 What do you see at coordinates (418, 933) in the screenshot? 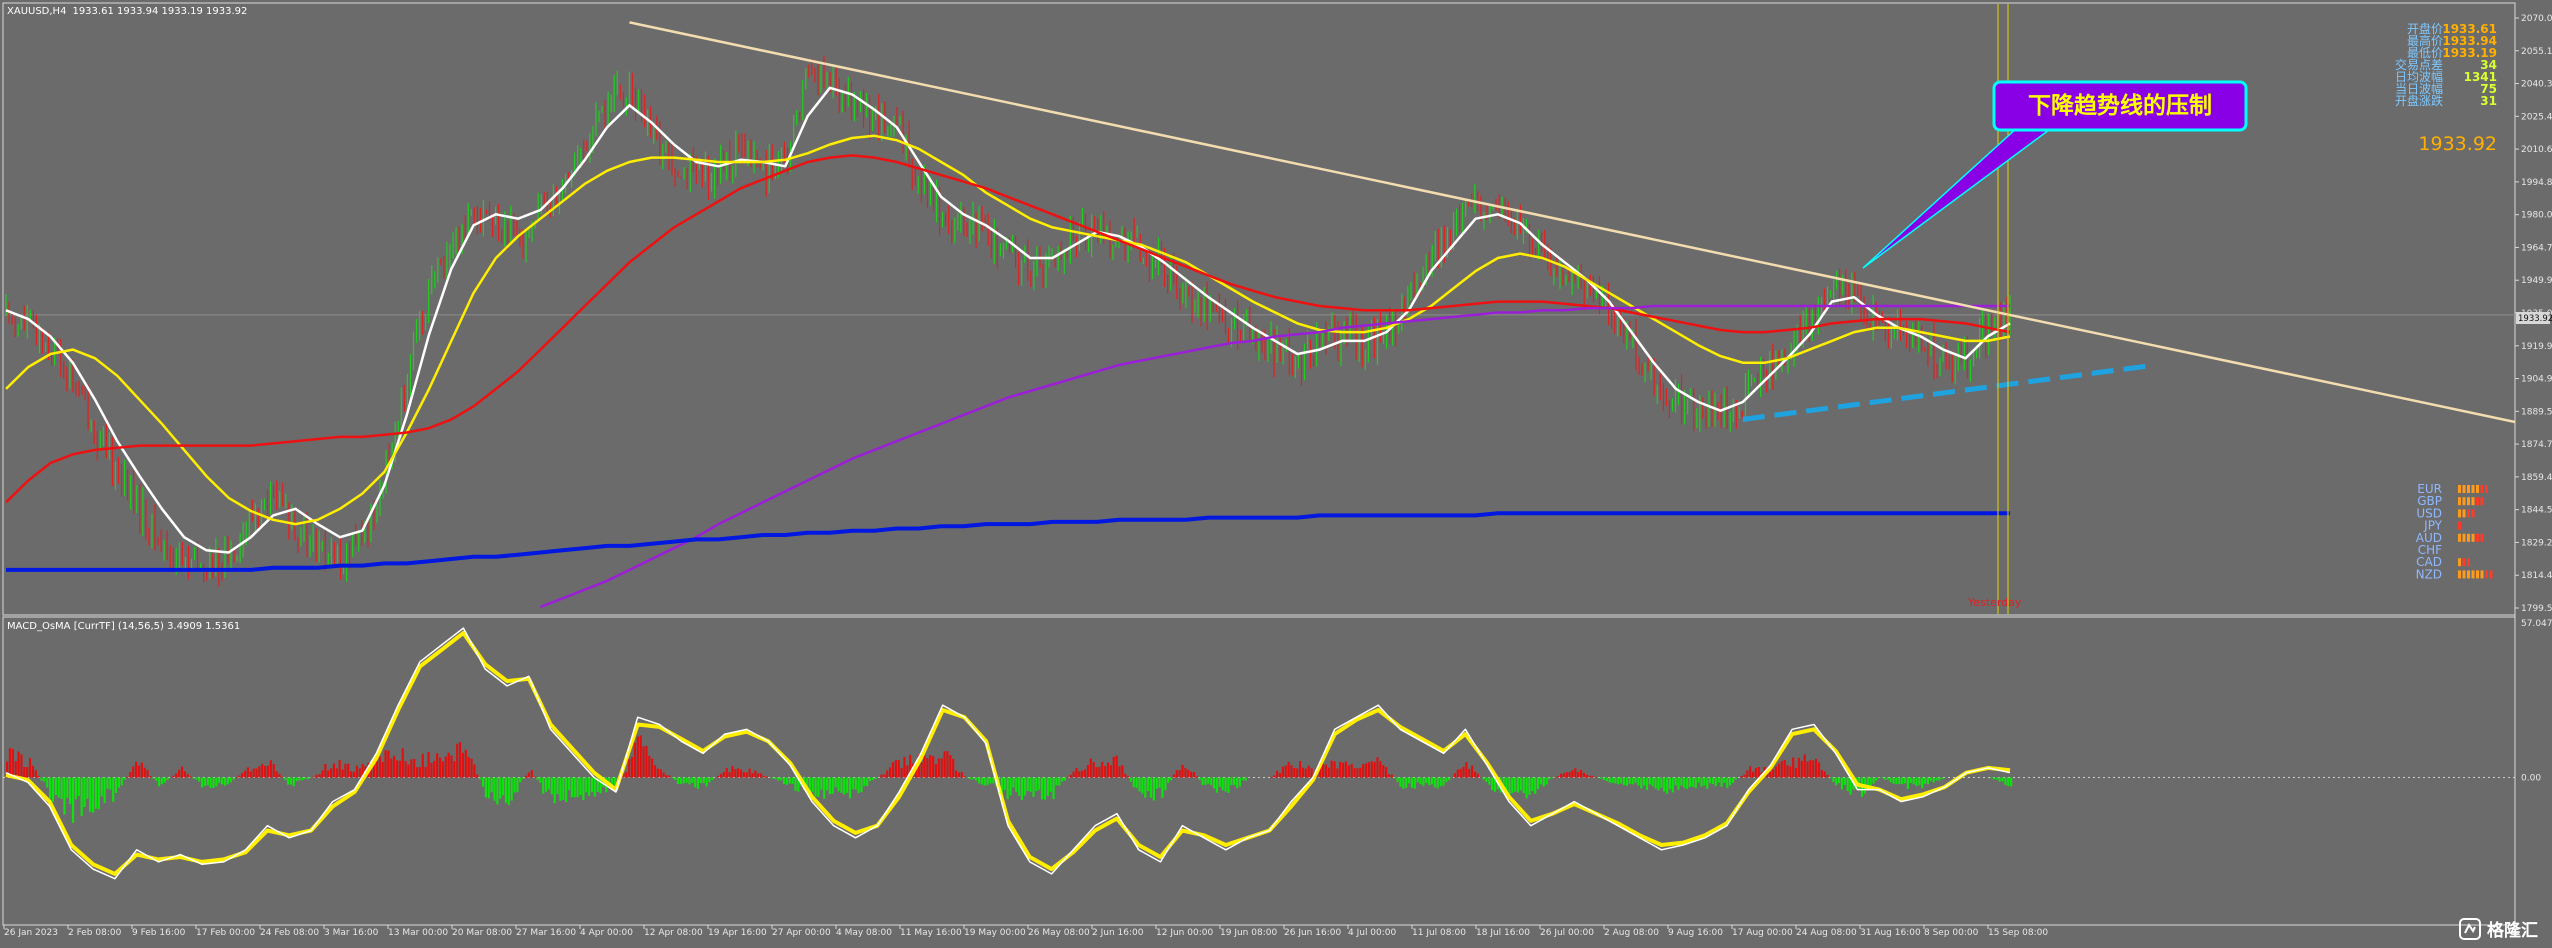
I see `time-tick-label: 13 Mar 00:00` at bounding box center [418, 933].